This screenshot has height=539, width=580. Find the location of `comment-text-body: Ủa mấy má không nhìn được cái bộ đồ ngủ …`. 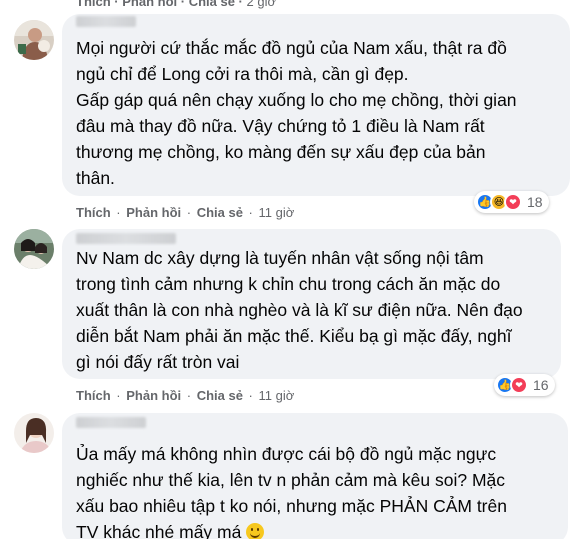

comment-text-body: Ủa mấy má không nhìn được cái bộ đồ ngủ … is located at coordinates (291, 491).